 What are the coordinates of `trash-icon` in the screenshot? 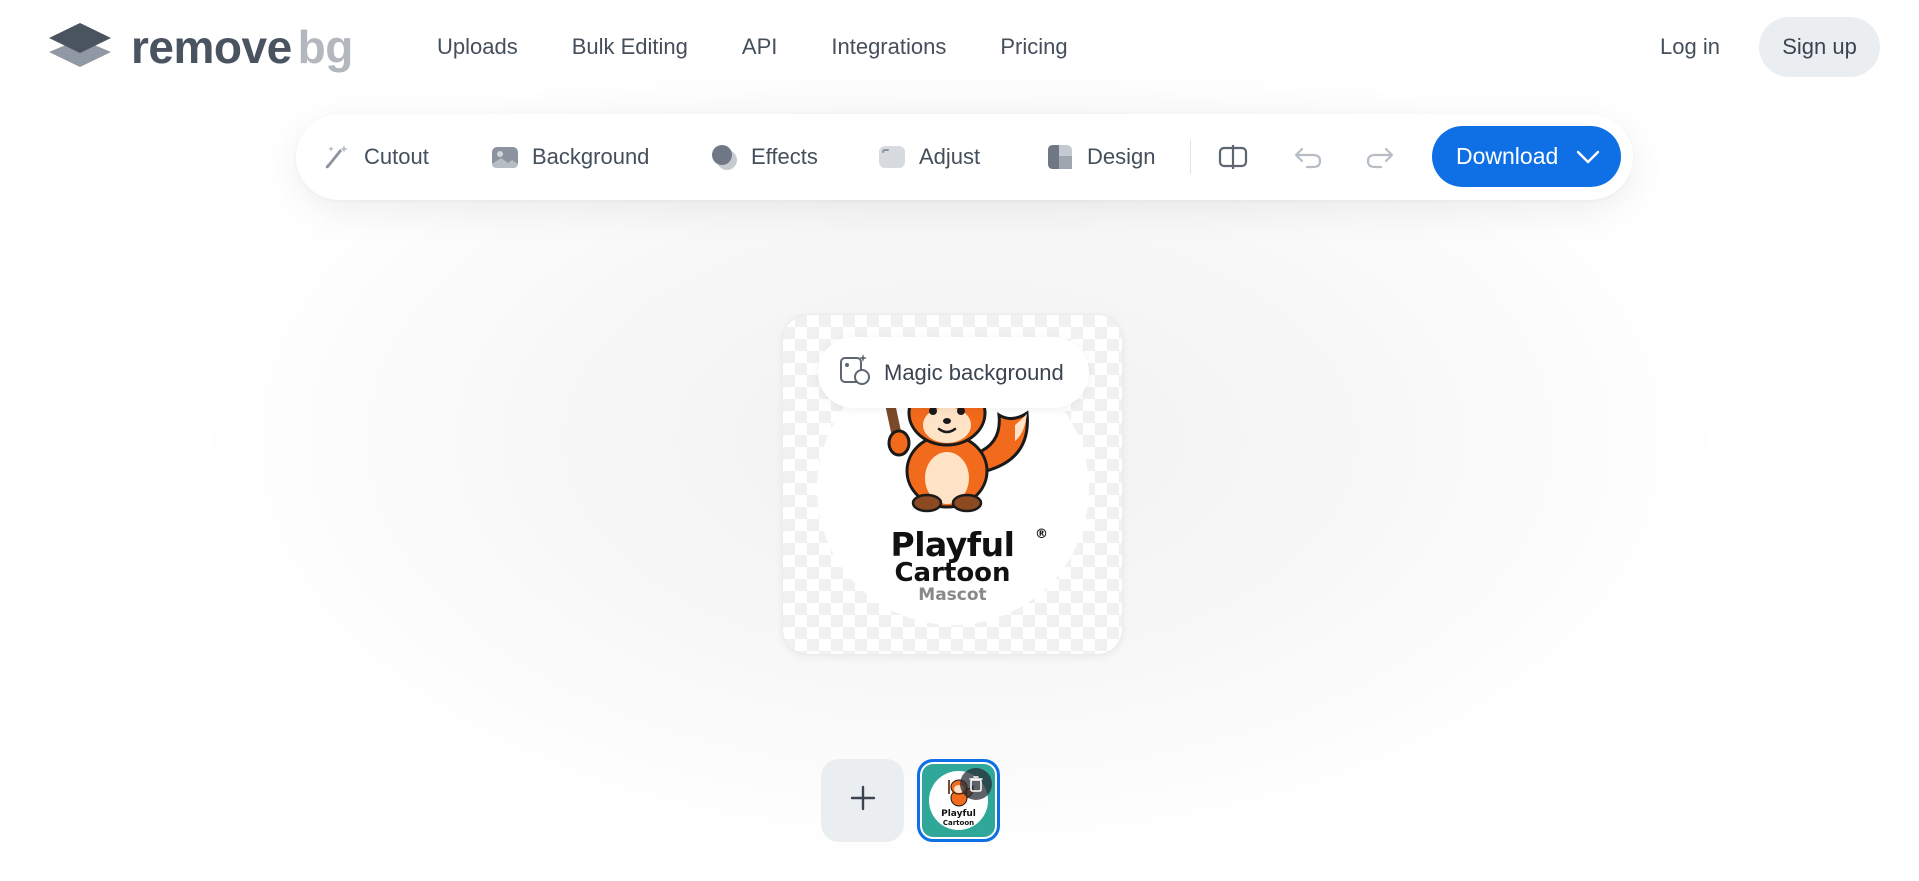 It's located at (976, 784).